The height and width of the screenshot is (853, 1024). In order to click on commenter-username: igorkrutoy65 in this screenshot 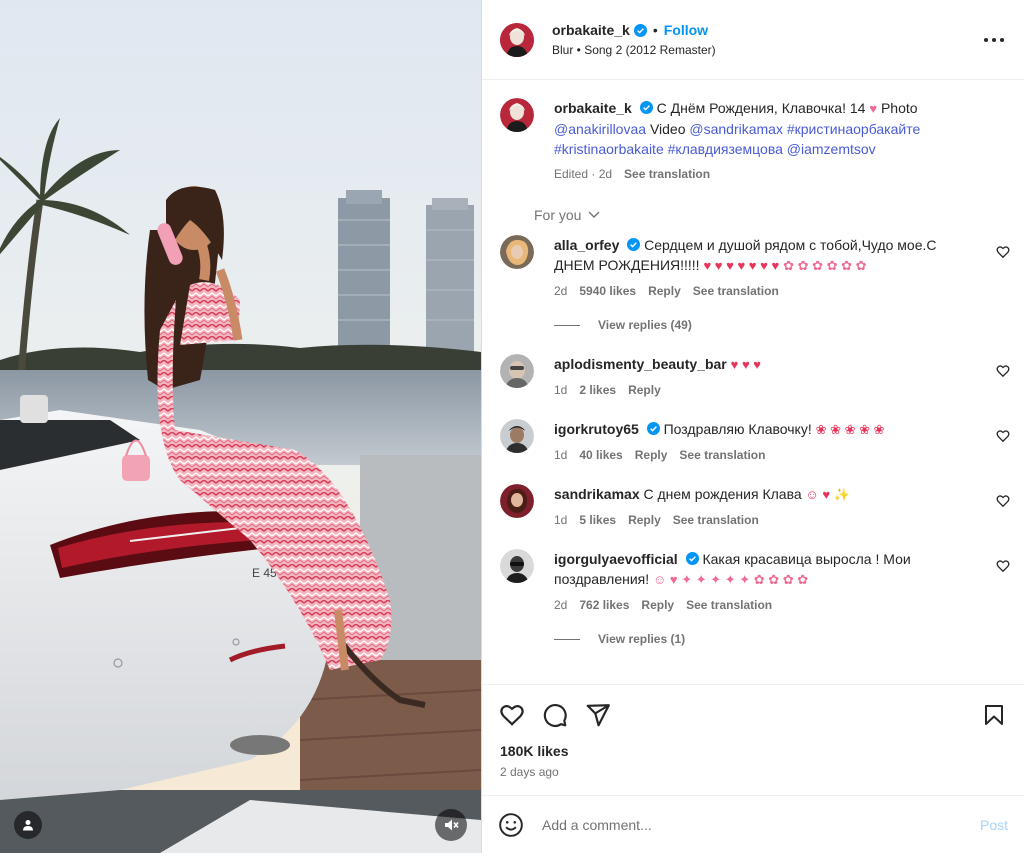, I will do `click(596, 429)`.